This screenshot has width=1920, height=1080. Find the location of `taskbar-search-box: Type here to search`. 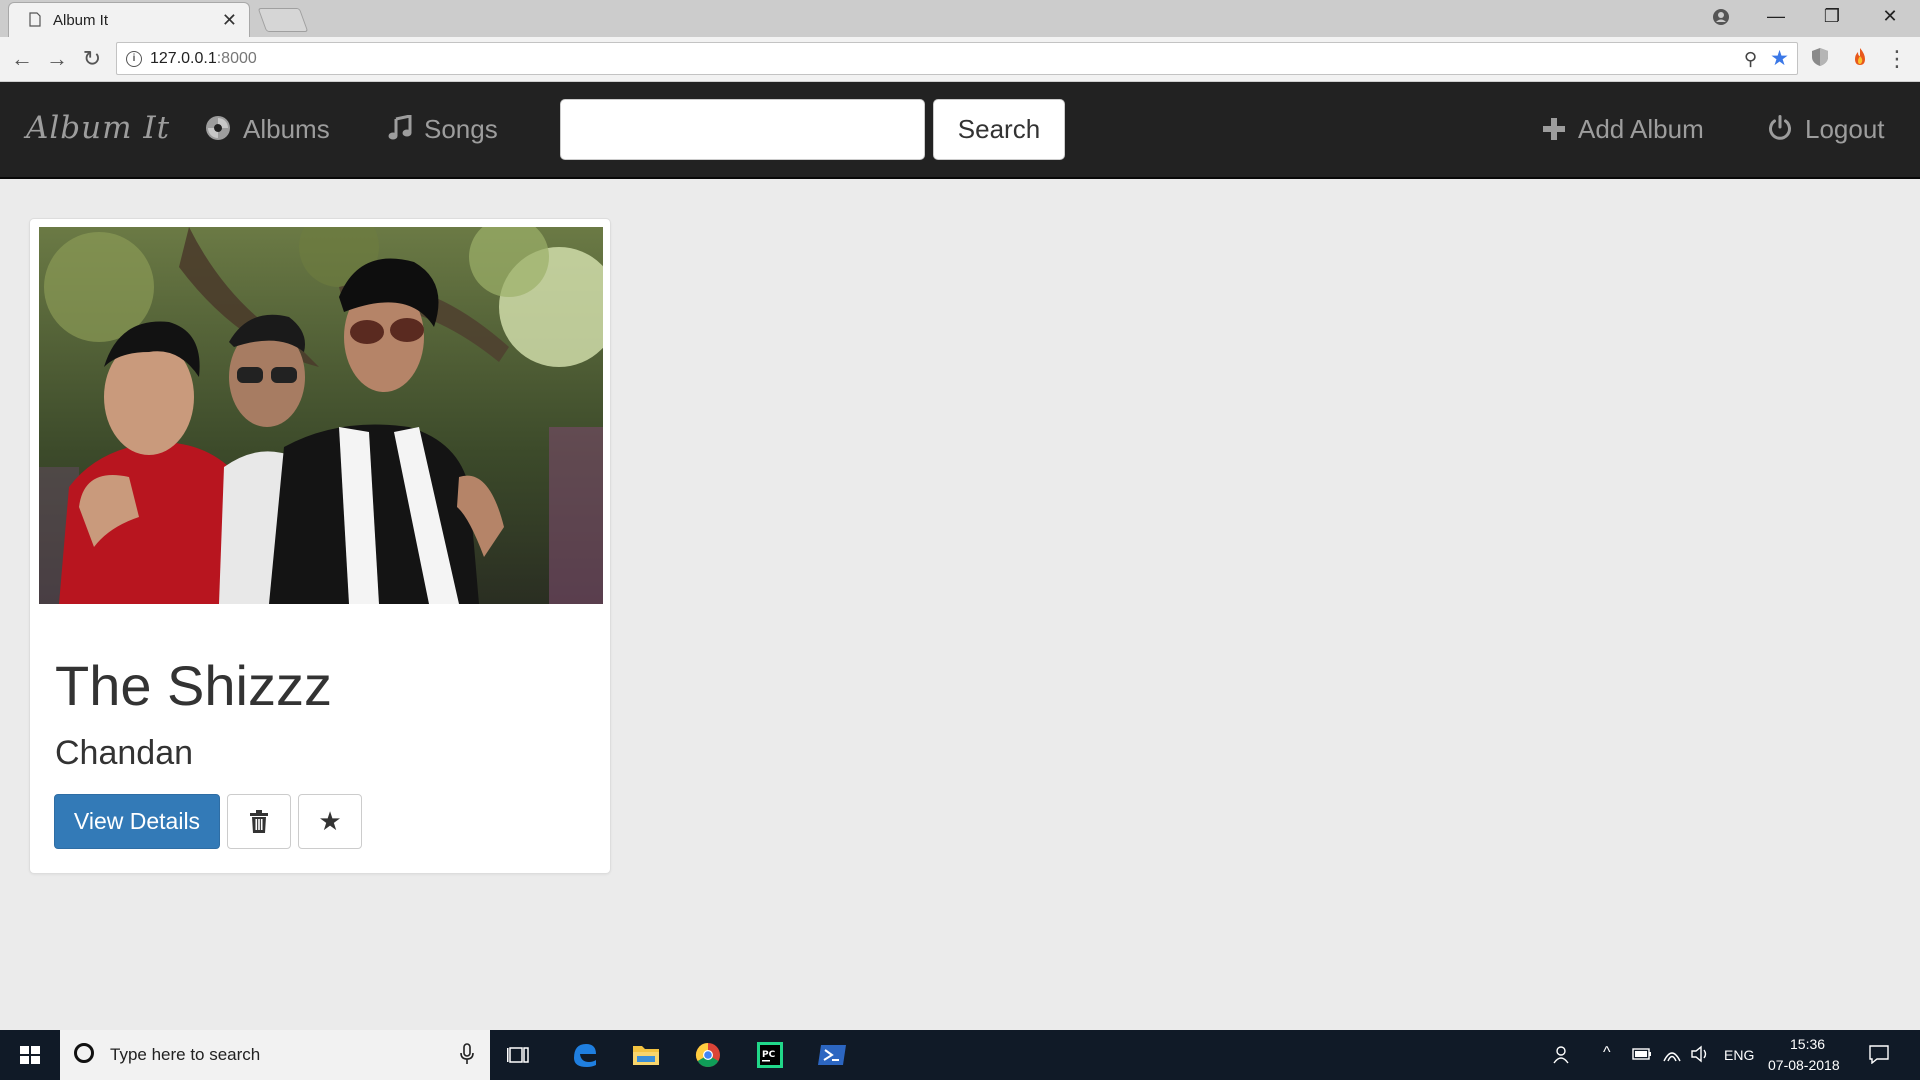

taskbar-search-box: Type here to search is located at coordinates (275, 1055).